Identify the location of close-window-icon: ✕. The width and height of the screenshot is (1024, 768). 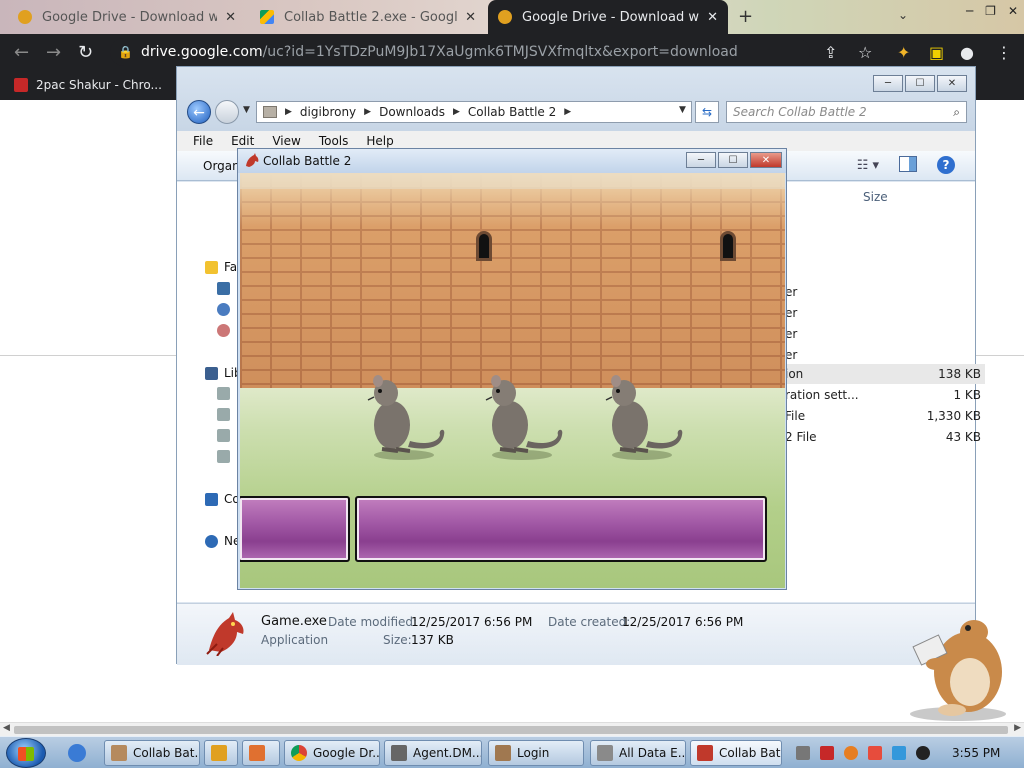
(1013, 11).